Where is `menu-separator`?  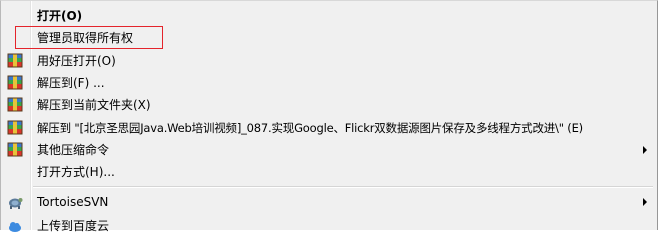
menu-separator is located at coordinates (343, 187).